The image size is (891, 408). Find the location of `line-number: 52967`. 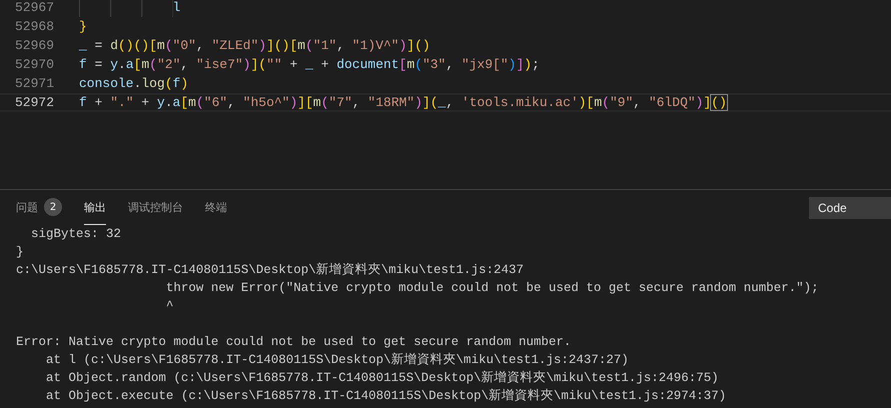

line-number: 52967 is located at coordinates (34, 8).